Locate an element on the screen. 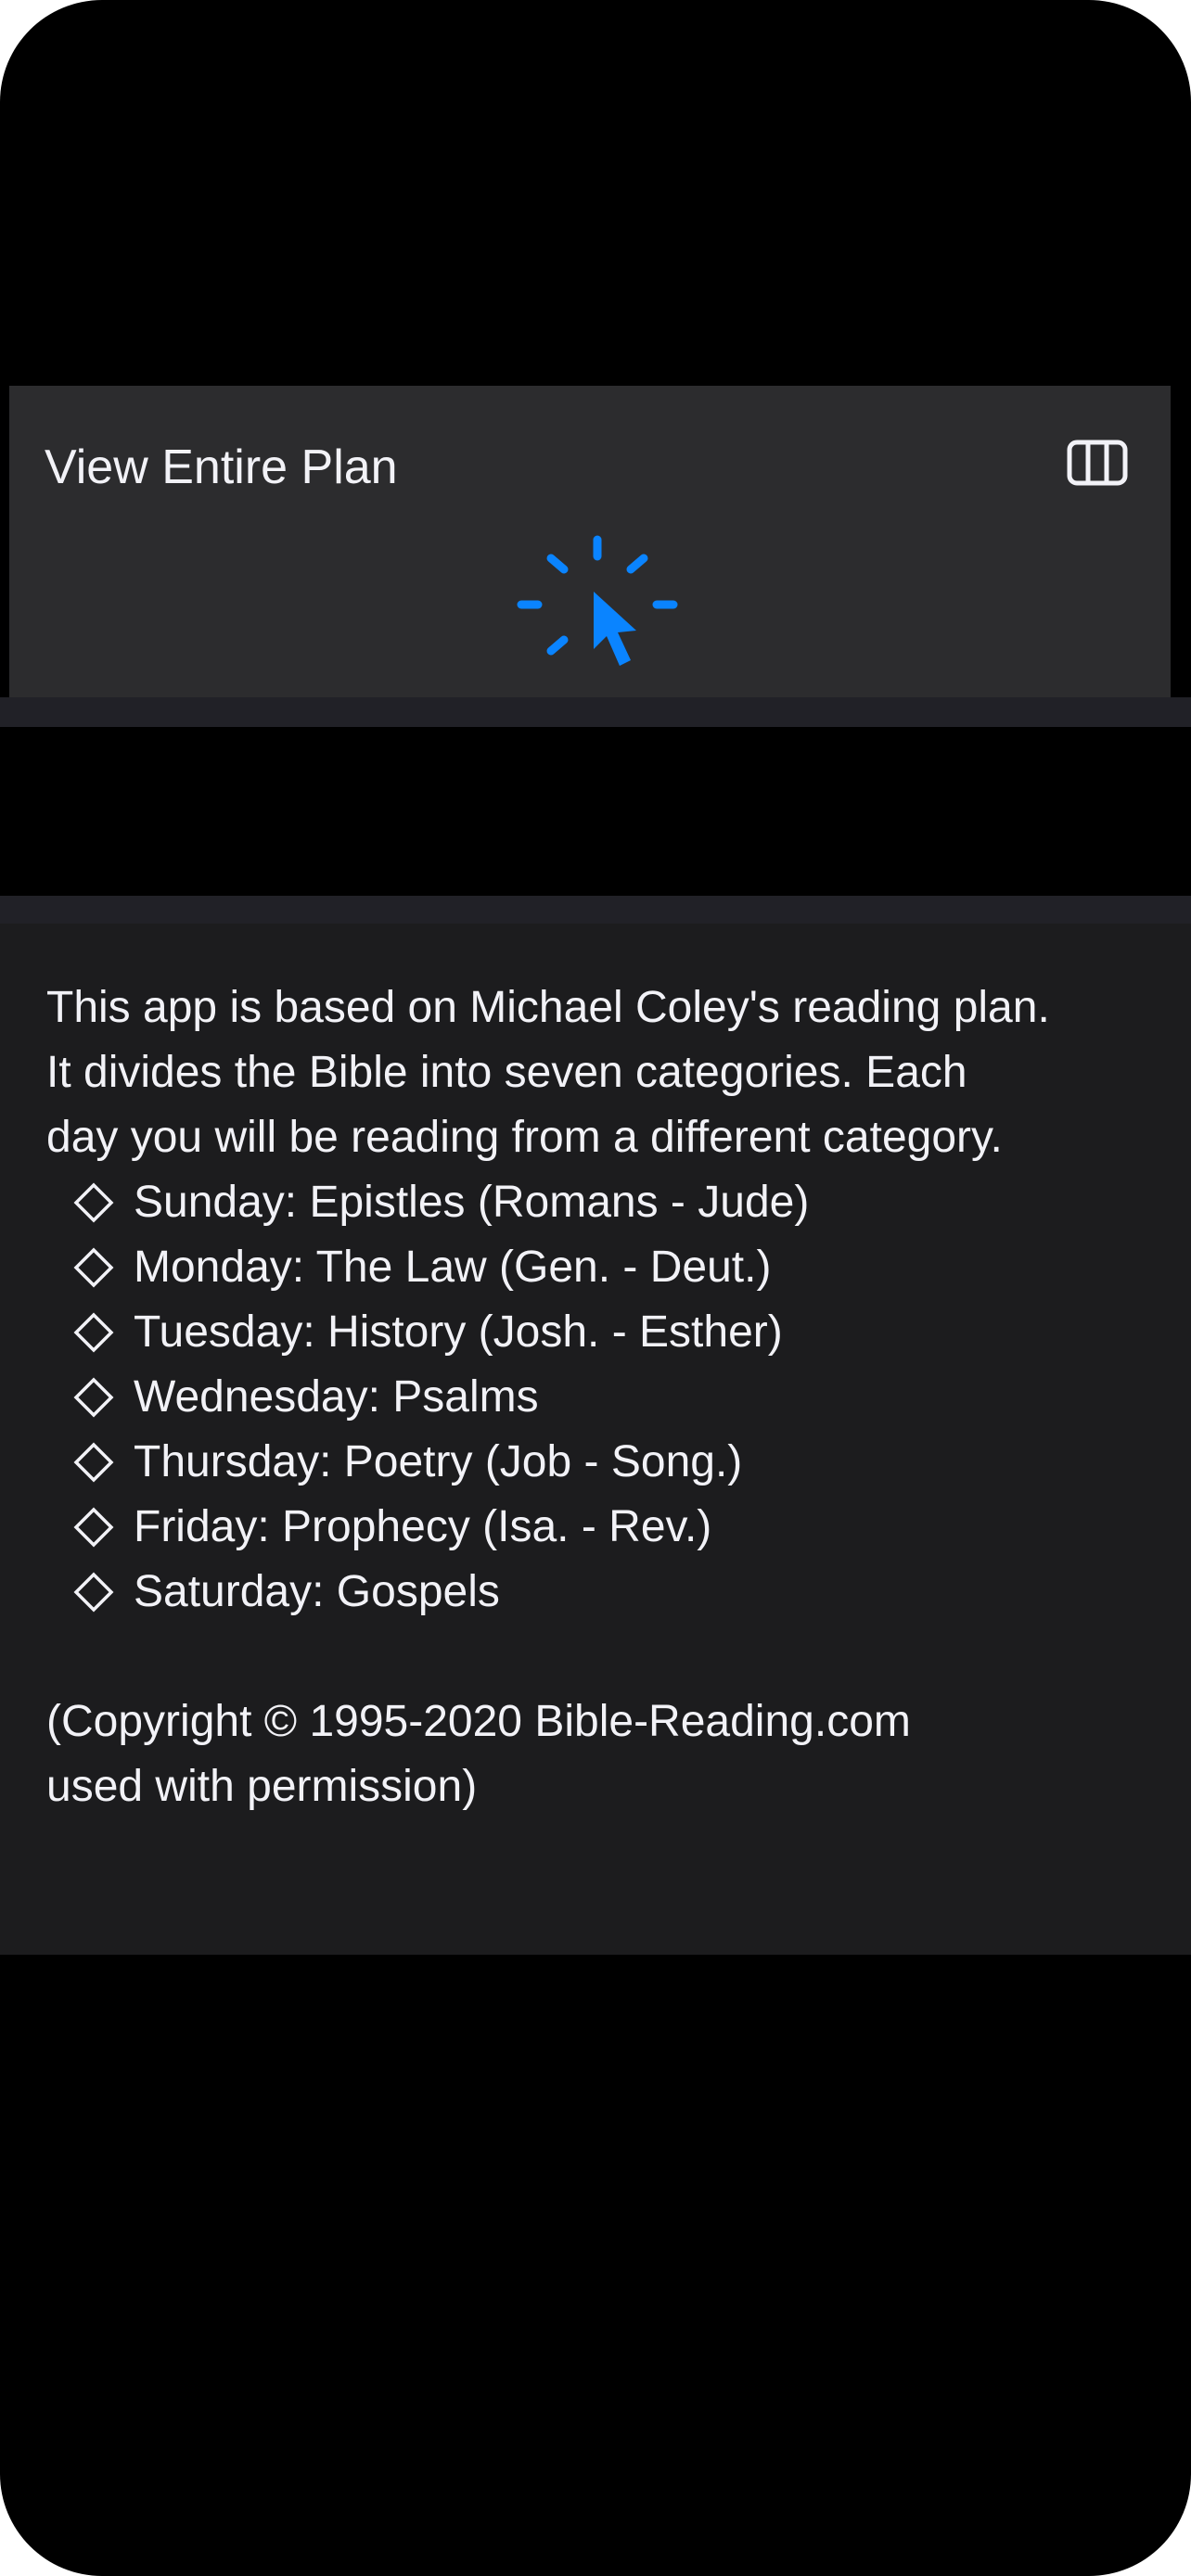 This screenshot has height=2576, width=1191. list-item: Friday: Prophecy (Isa. - Rev.) is located at coordinates (602, 1527).